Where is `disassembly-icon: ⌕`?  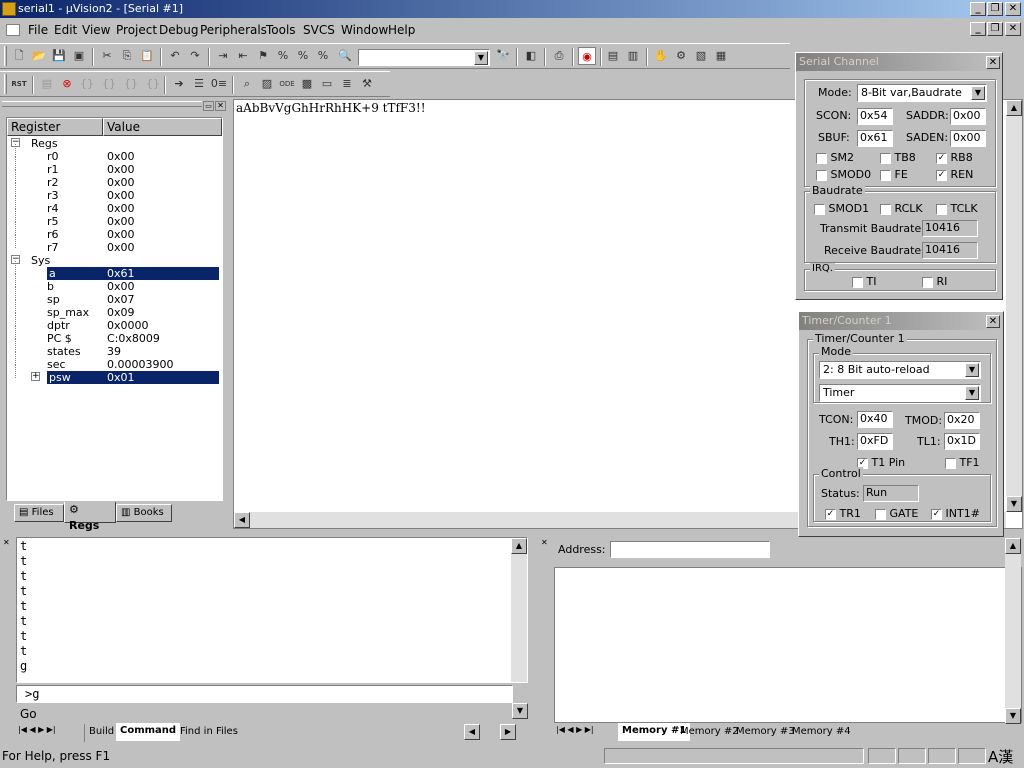
disassembly-icon: ⌕ is located at coordinates (247, 84).